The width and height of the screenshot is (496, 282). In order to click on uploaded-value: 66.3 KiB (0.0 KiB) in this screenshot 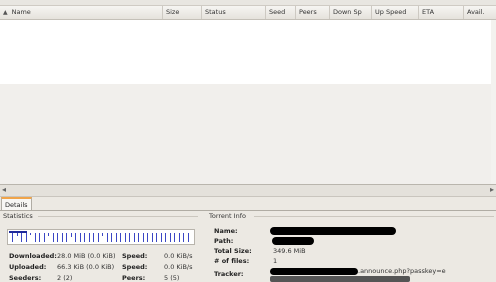, I will do `click(86, 267)`.